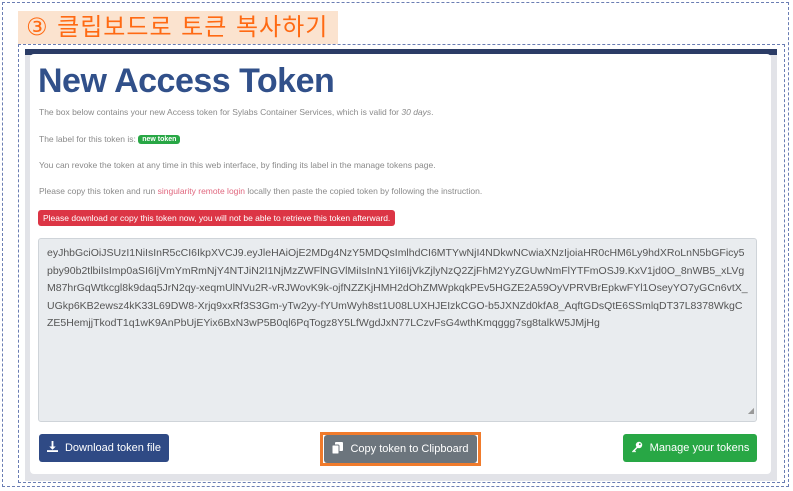  I want to click on intro-validity: 30 days, so click(416, 112).